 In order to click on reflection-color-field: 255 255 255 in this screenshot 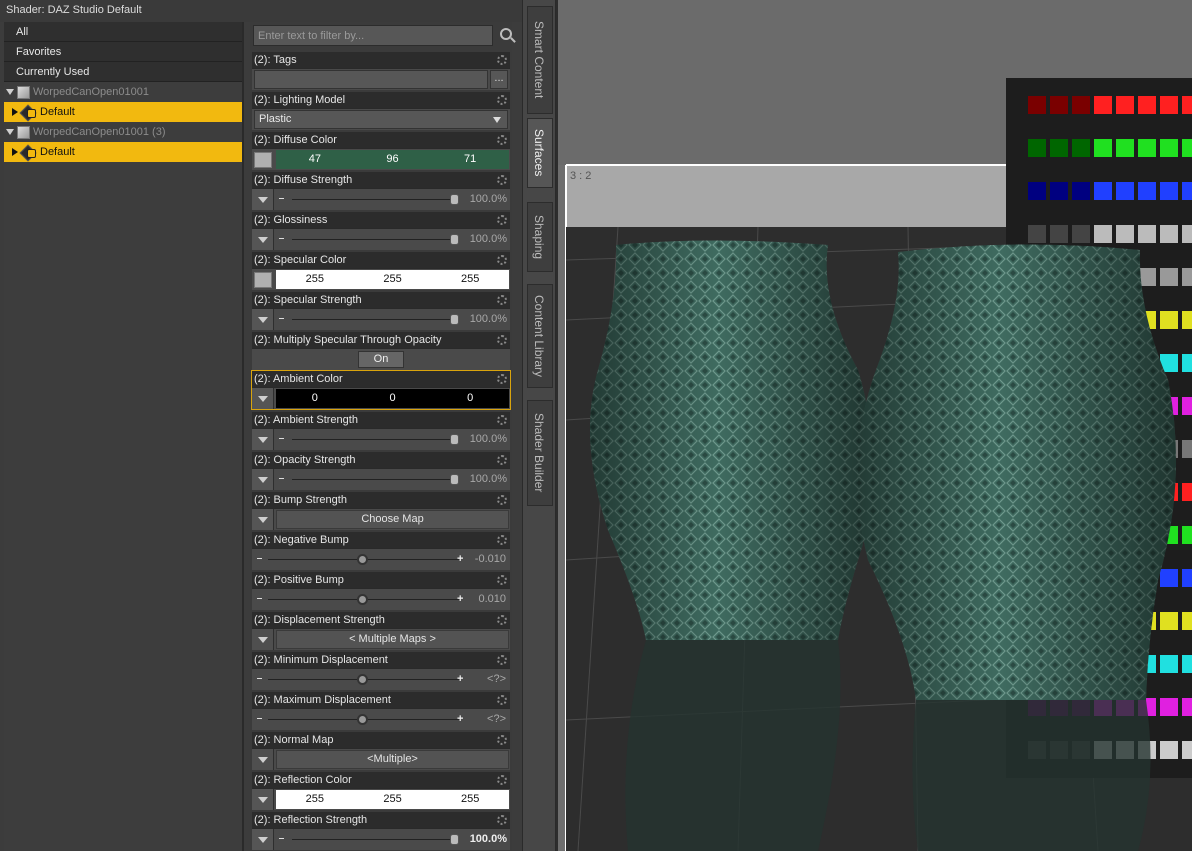, I will do `click(392, 799)`.